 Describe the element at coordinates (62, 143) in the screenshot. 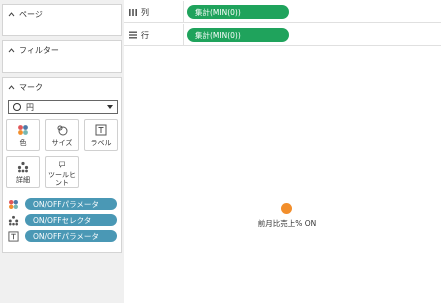

I see `size-button-label: サイズ` at that location.